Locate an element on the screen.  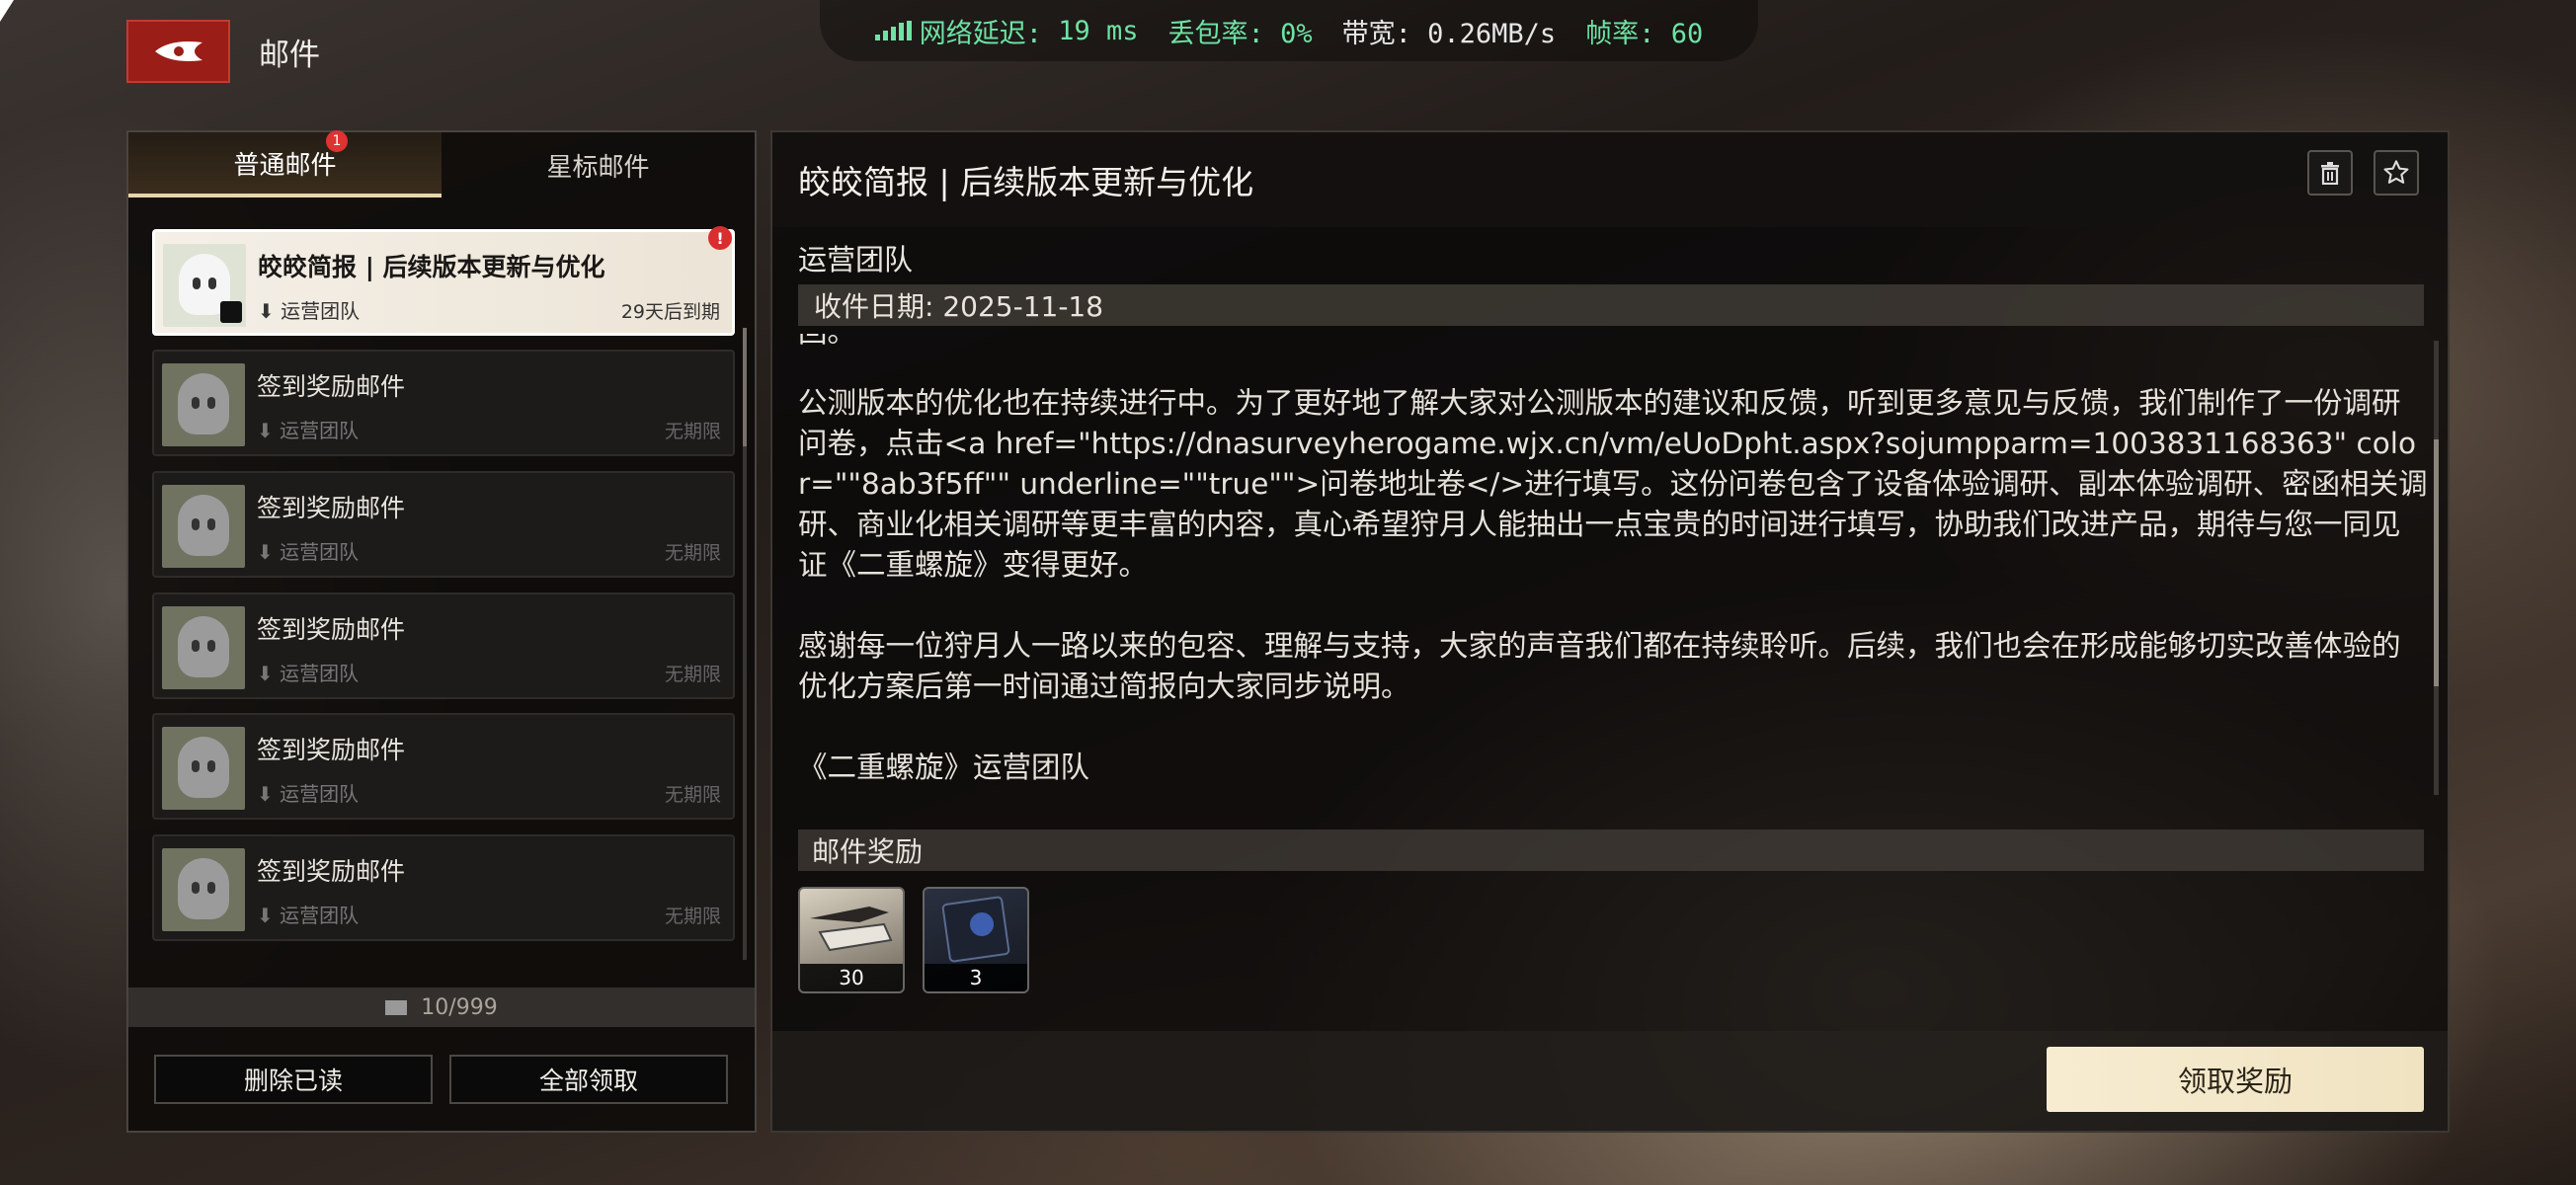
bandwidth-value: 0.26MB/s is located at coordinates (1492, 34).